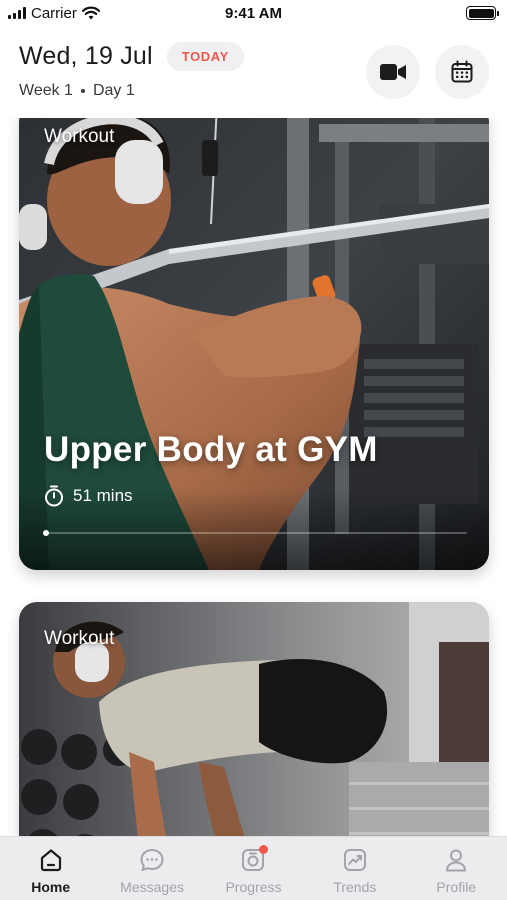 The image size is (507, 900). I want to click on carrier-label: Carrier, so click(54, 13).